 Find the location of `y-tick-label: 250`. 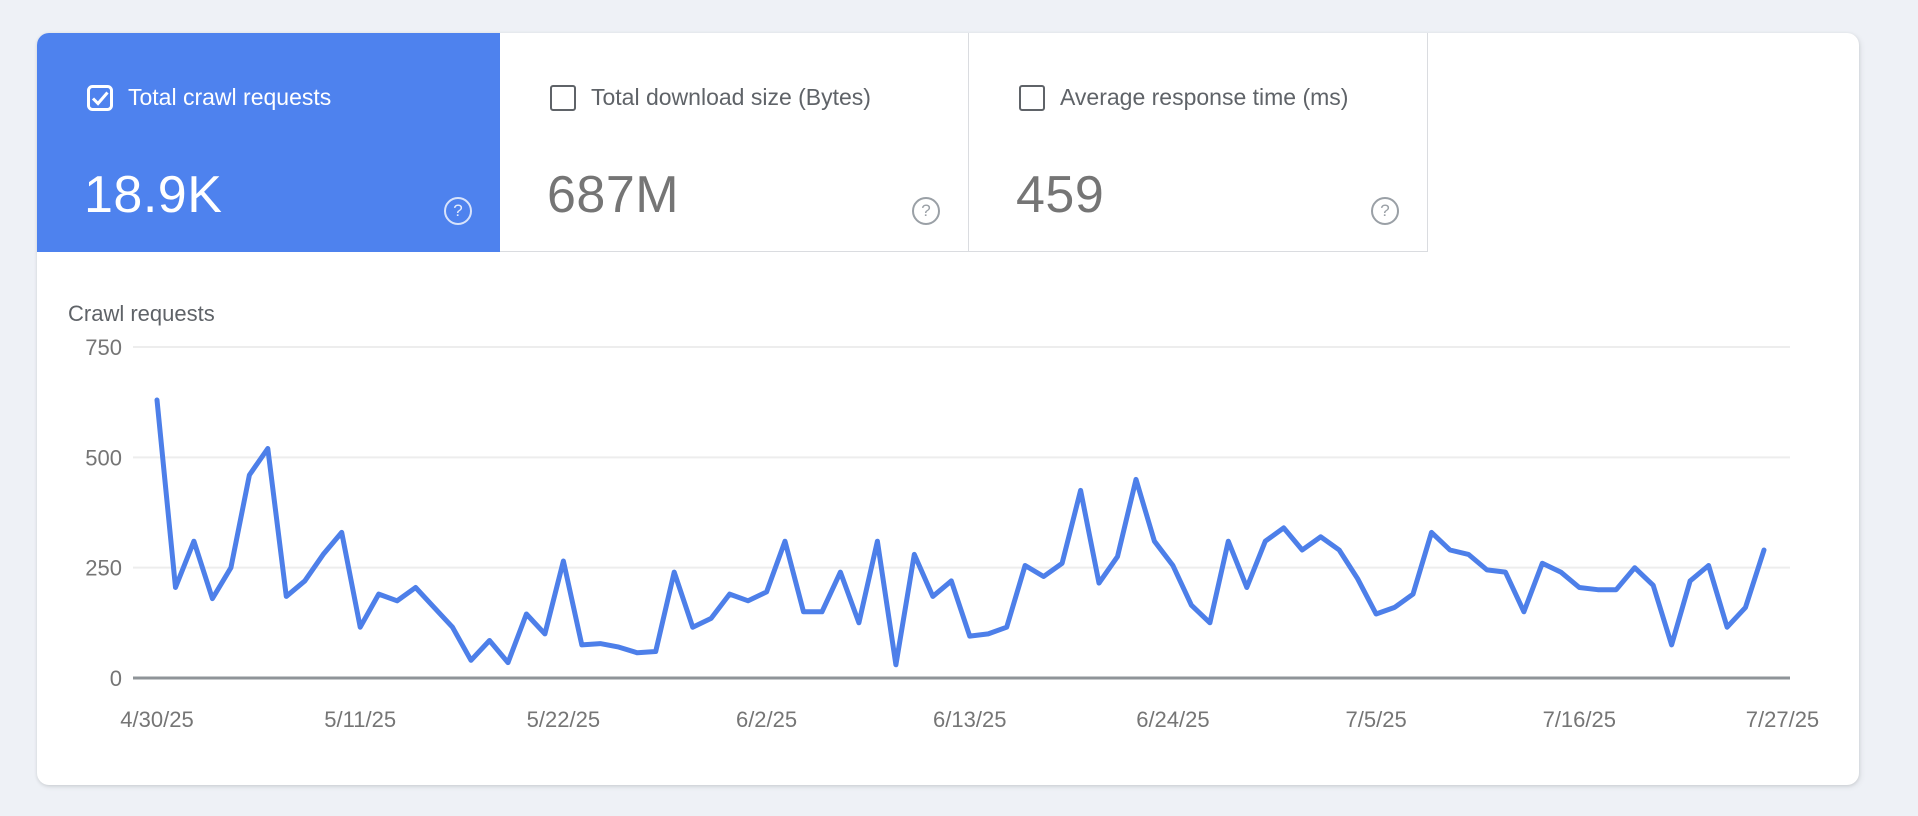

y-tick-label: 250 is located at coordinates (103, 568).